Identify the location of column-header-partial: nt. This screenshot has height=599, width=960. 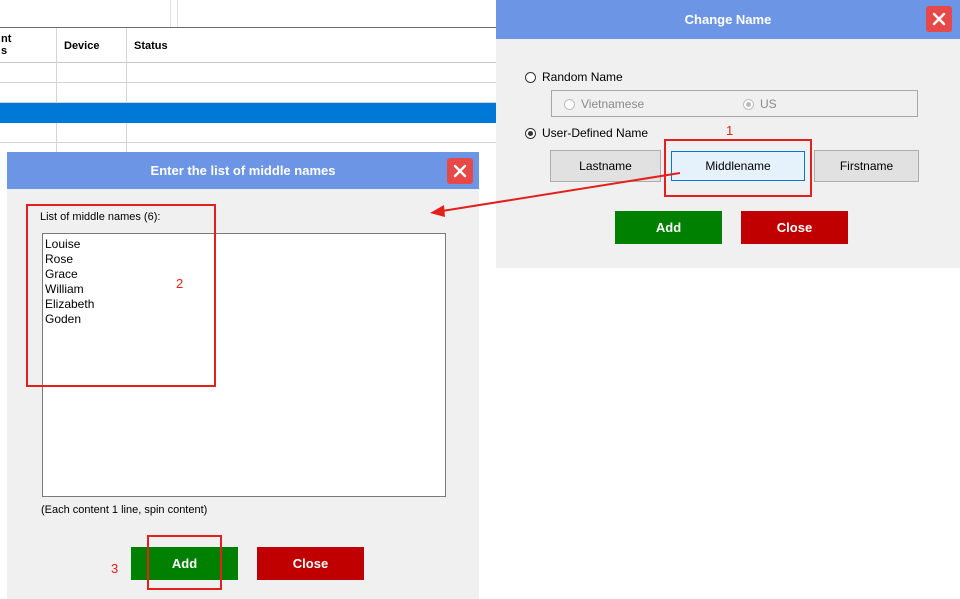
(6, 39).